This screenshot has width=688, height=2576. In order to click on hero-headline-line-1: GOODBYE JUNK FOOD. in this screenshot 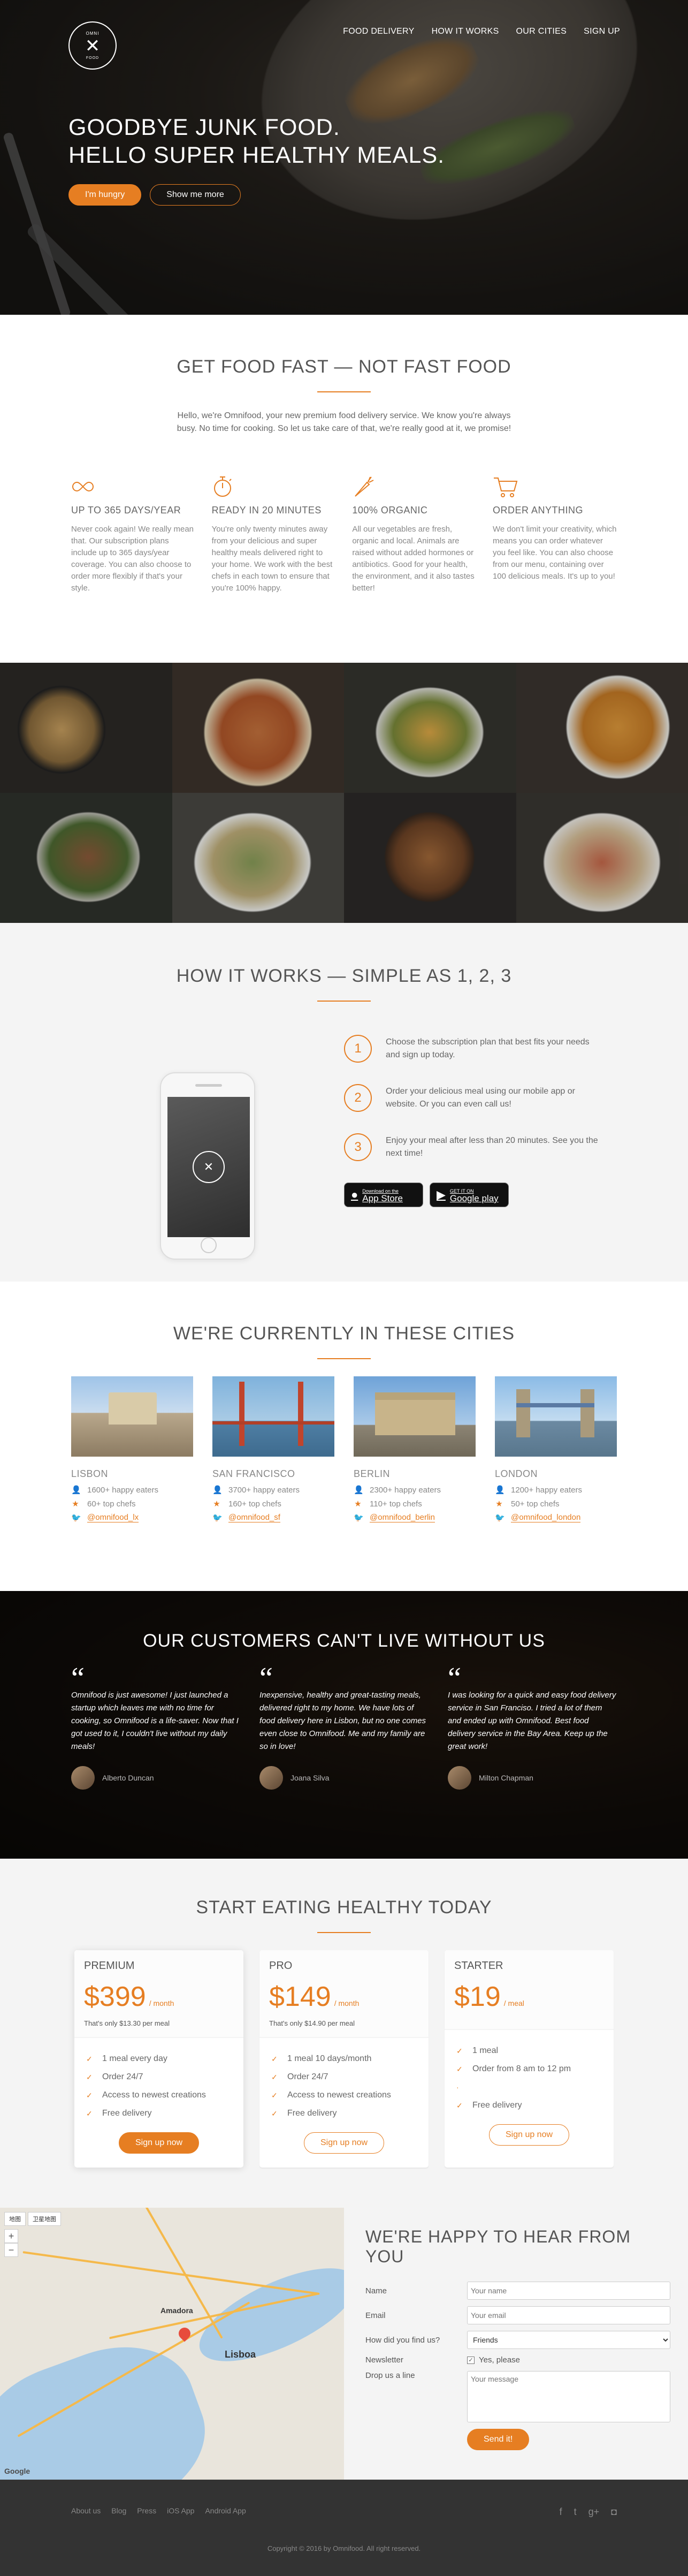, I will do `click(204, 127)`.